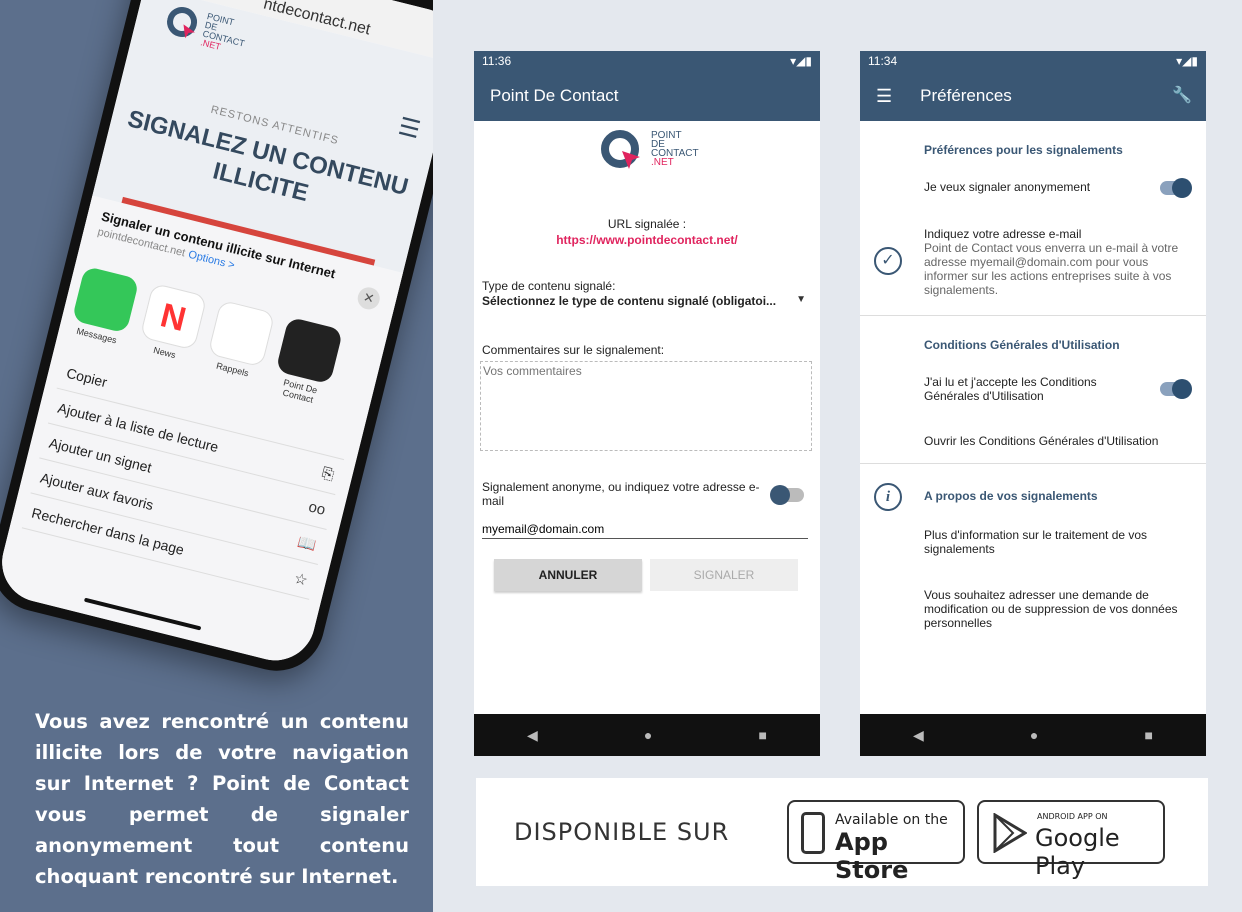 This screenshot has height=912, width=1242. Describe the element at coordinates (891, 820) in the screenshot. I see `appstore-small-text: Available on the` at that location.